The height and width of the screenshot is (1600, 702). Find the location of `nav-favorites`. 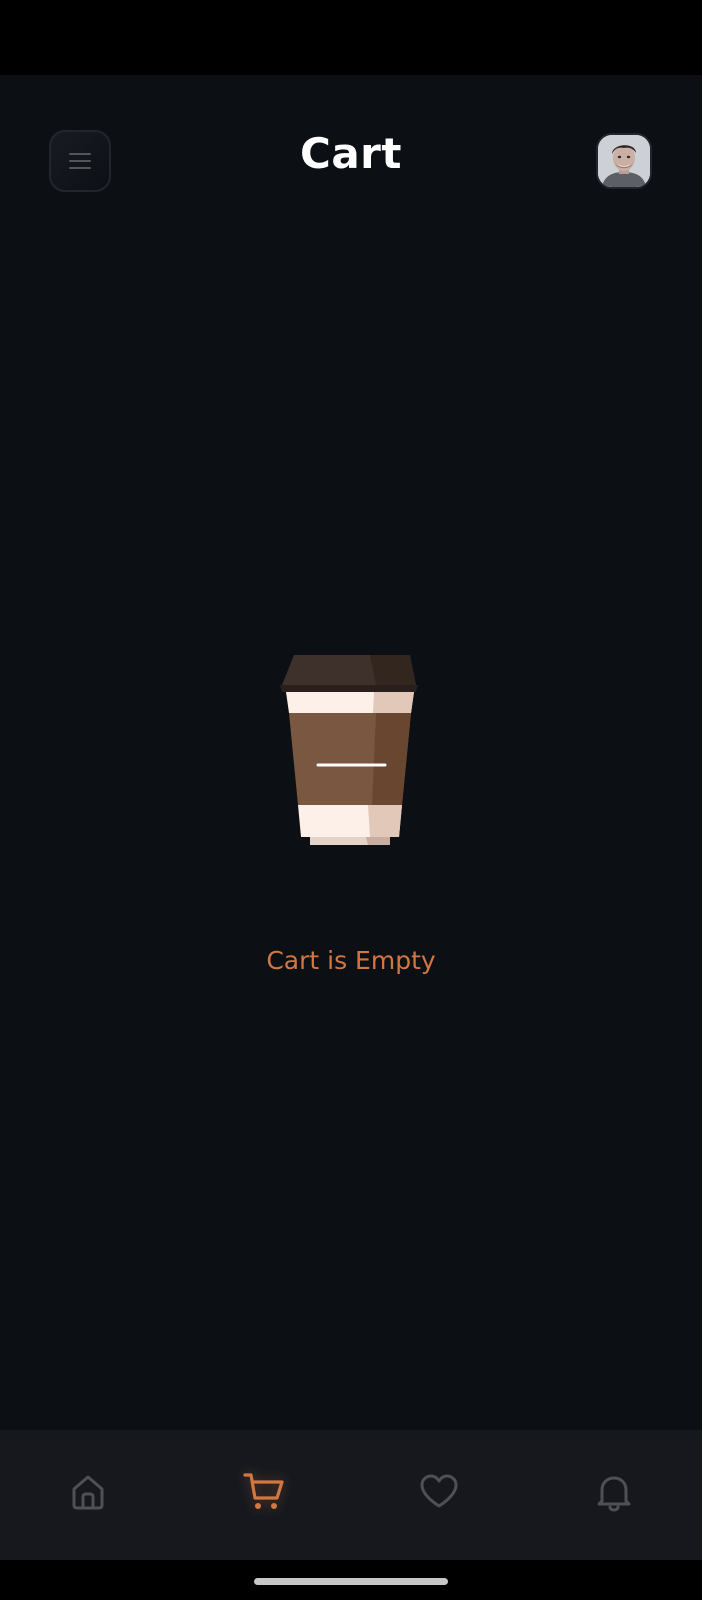

nav-favorites is located at coordinates (439, 1492).